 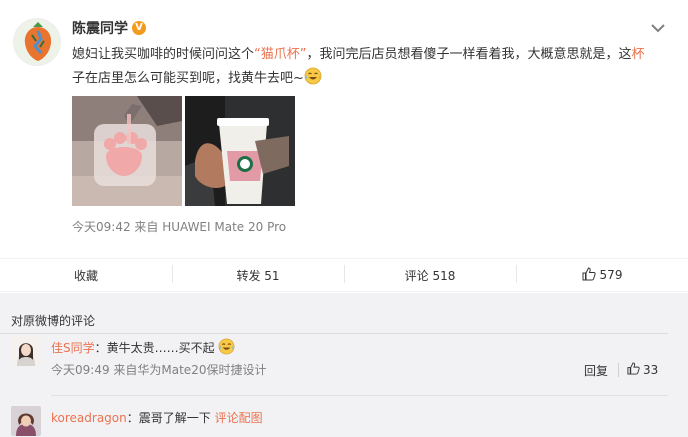 I want to click on verified-badge-icon: V, so click(x=139, y=28).